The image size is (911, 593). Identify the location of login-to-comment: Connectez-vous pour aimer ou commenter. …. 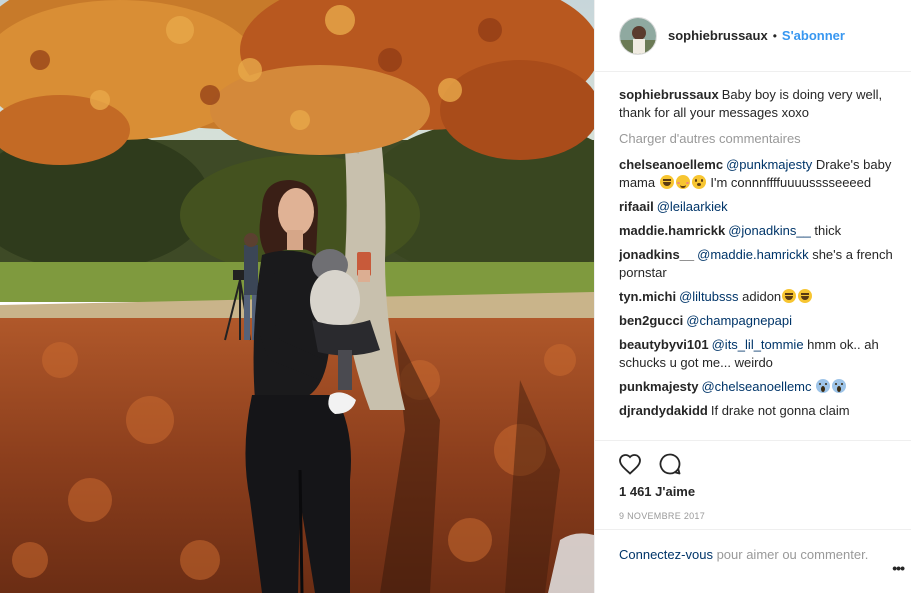
(753, 561).